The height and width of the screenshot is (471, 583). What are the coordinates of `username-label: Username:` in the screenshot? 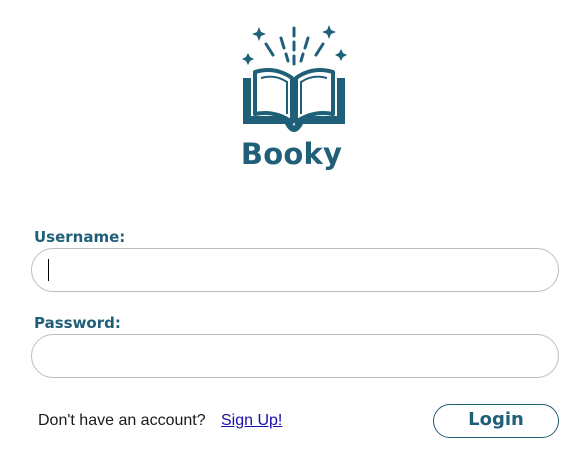 It's located at (80, 237).